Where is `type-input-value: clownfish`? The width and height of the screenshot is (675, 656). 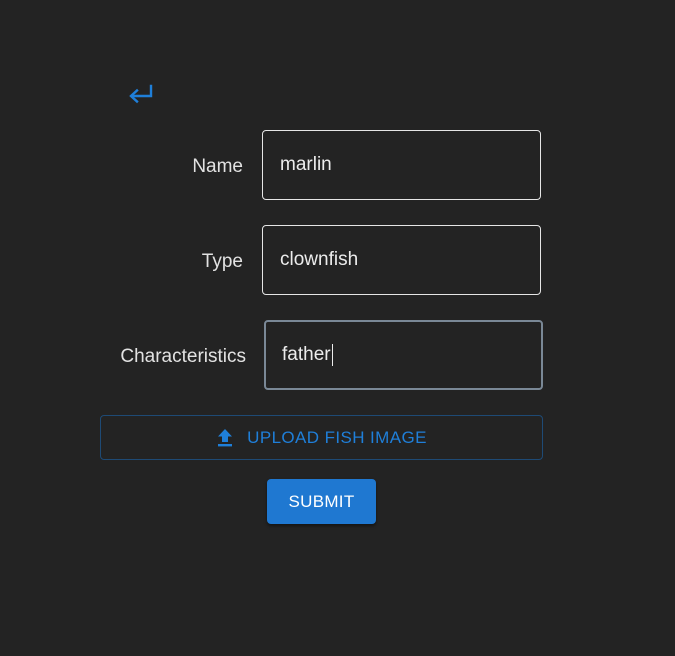 type-input-value: clownfish is located at coordinates (319, 259).